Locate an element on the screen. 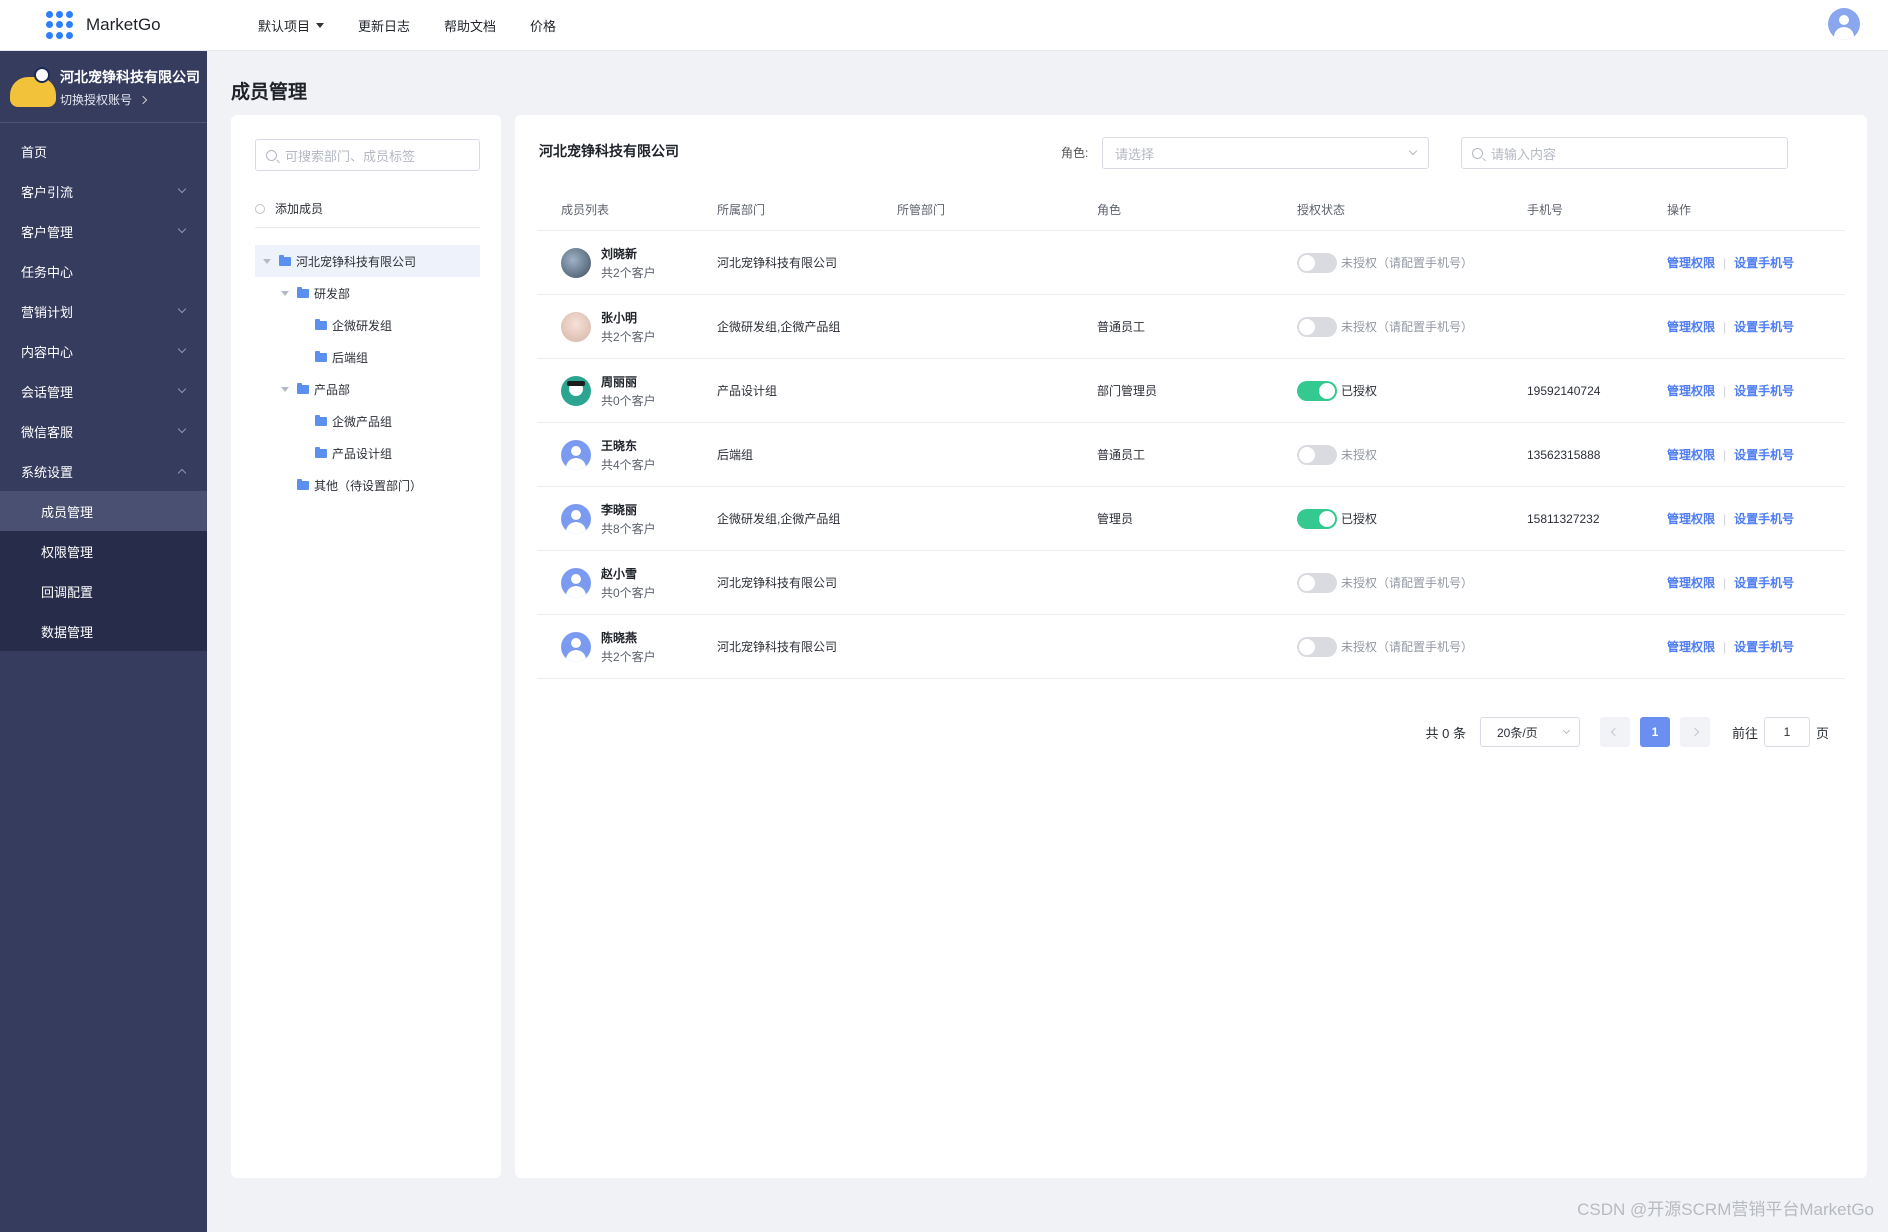  tree-node-backend-group: 后端组 is located at coordinates (367, 357).